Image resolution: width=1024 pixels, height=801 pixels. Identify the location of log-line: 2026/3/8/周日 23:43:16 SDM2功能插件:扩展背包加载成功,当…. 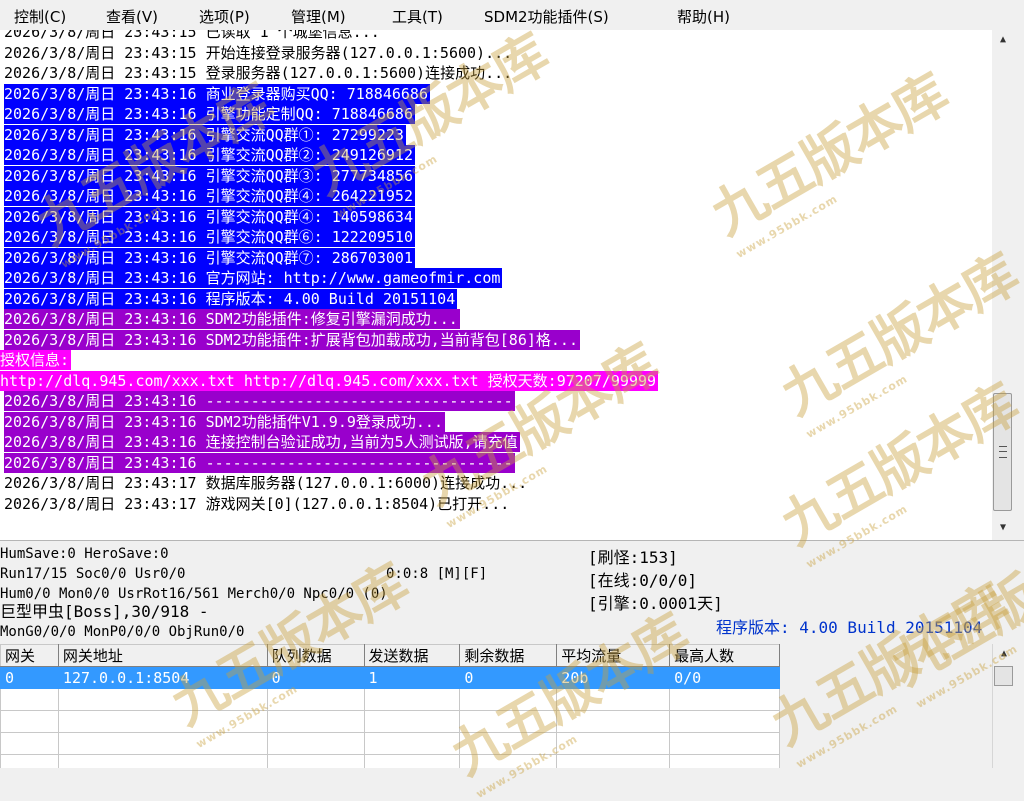
(292, 339).